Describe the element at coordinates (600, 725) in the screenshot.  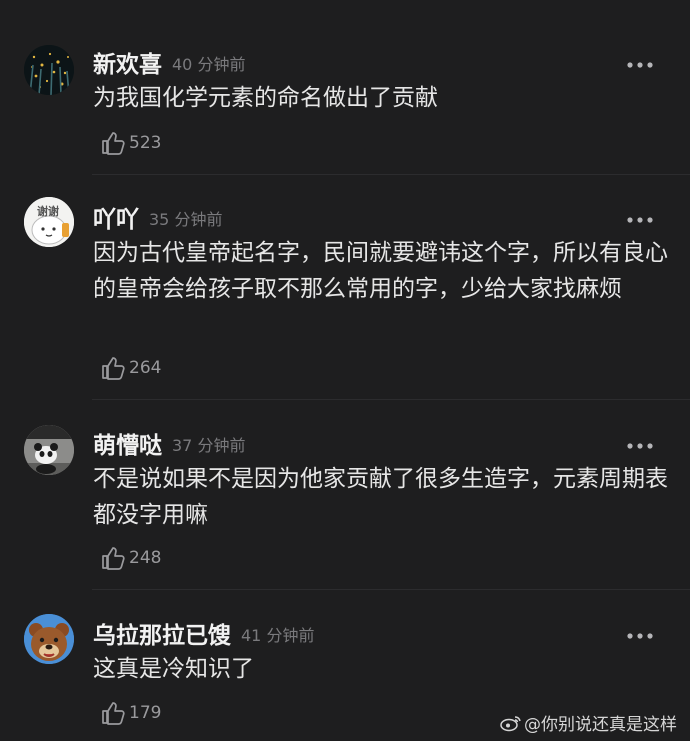
I see `watermark-text: @你别说还真是这样` at that location.